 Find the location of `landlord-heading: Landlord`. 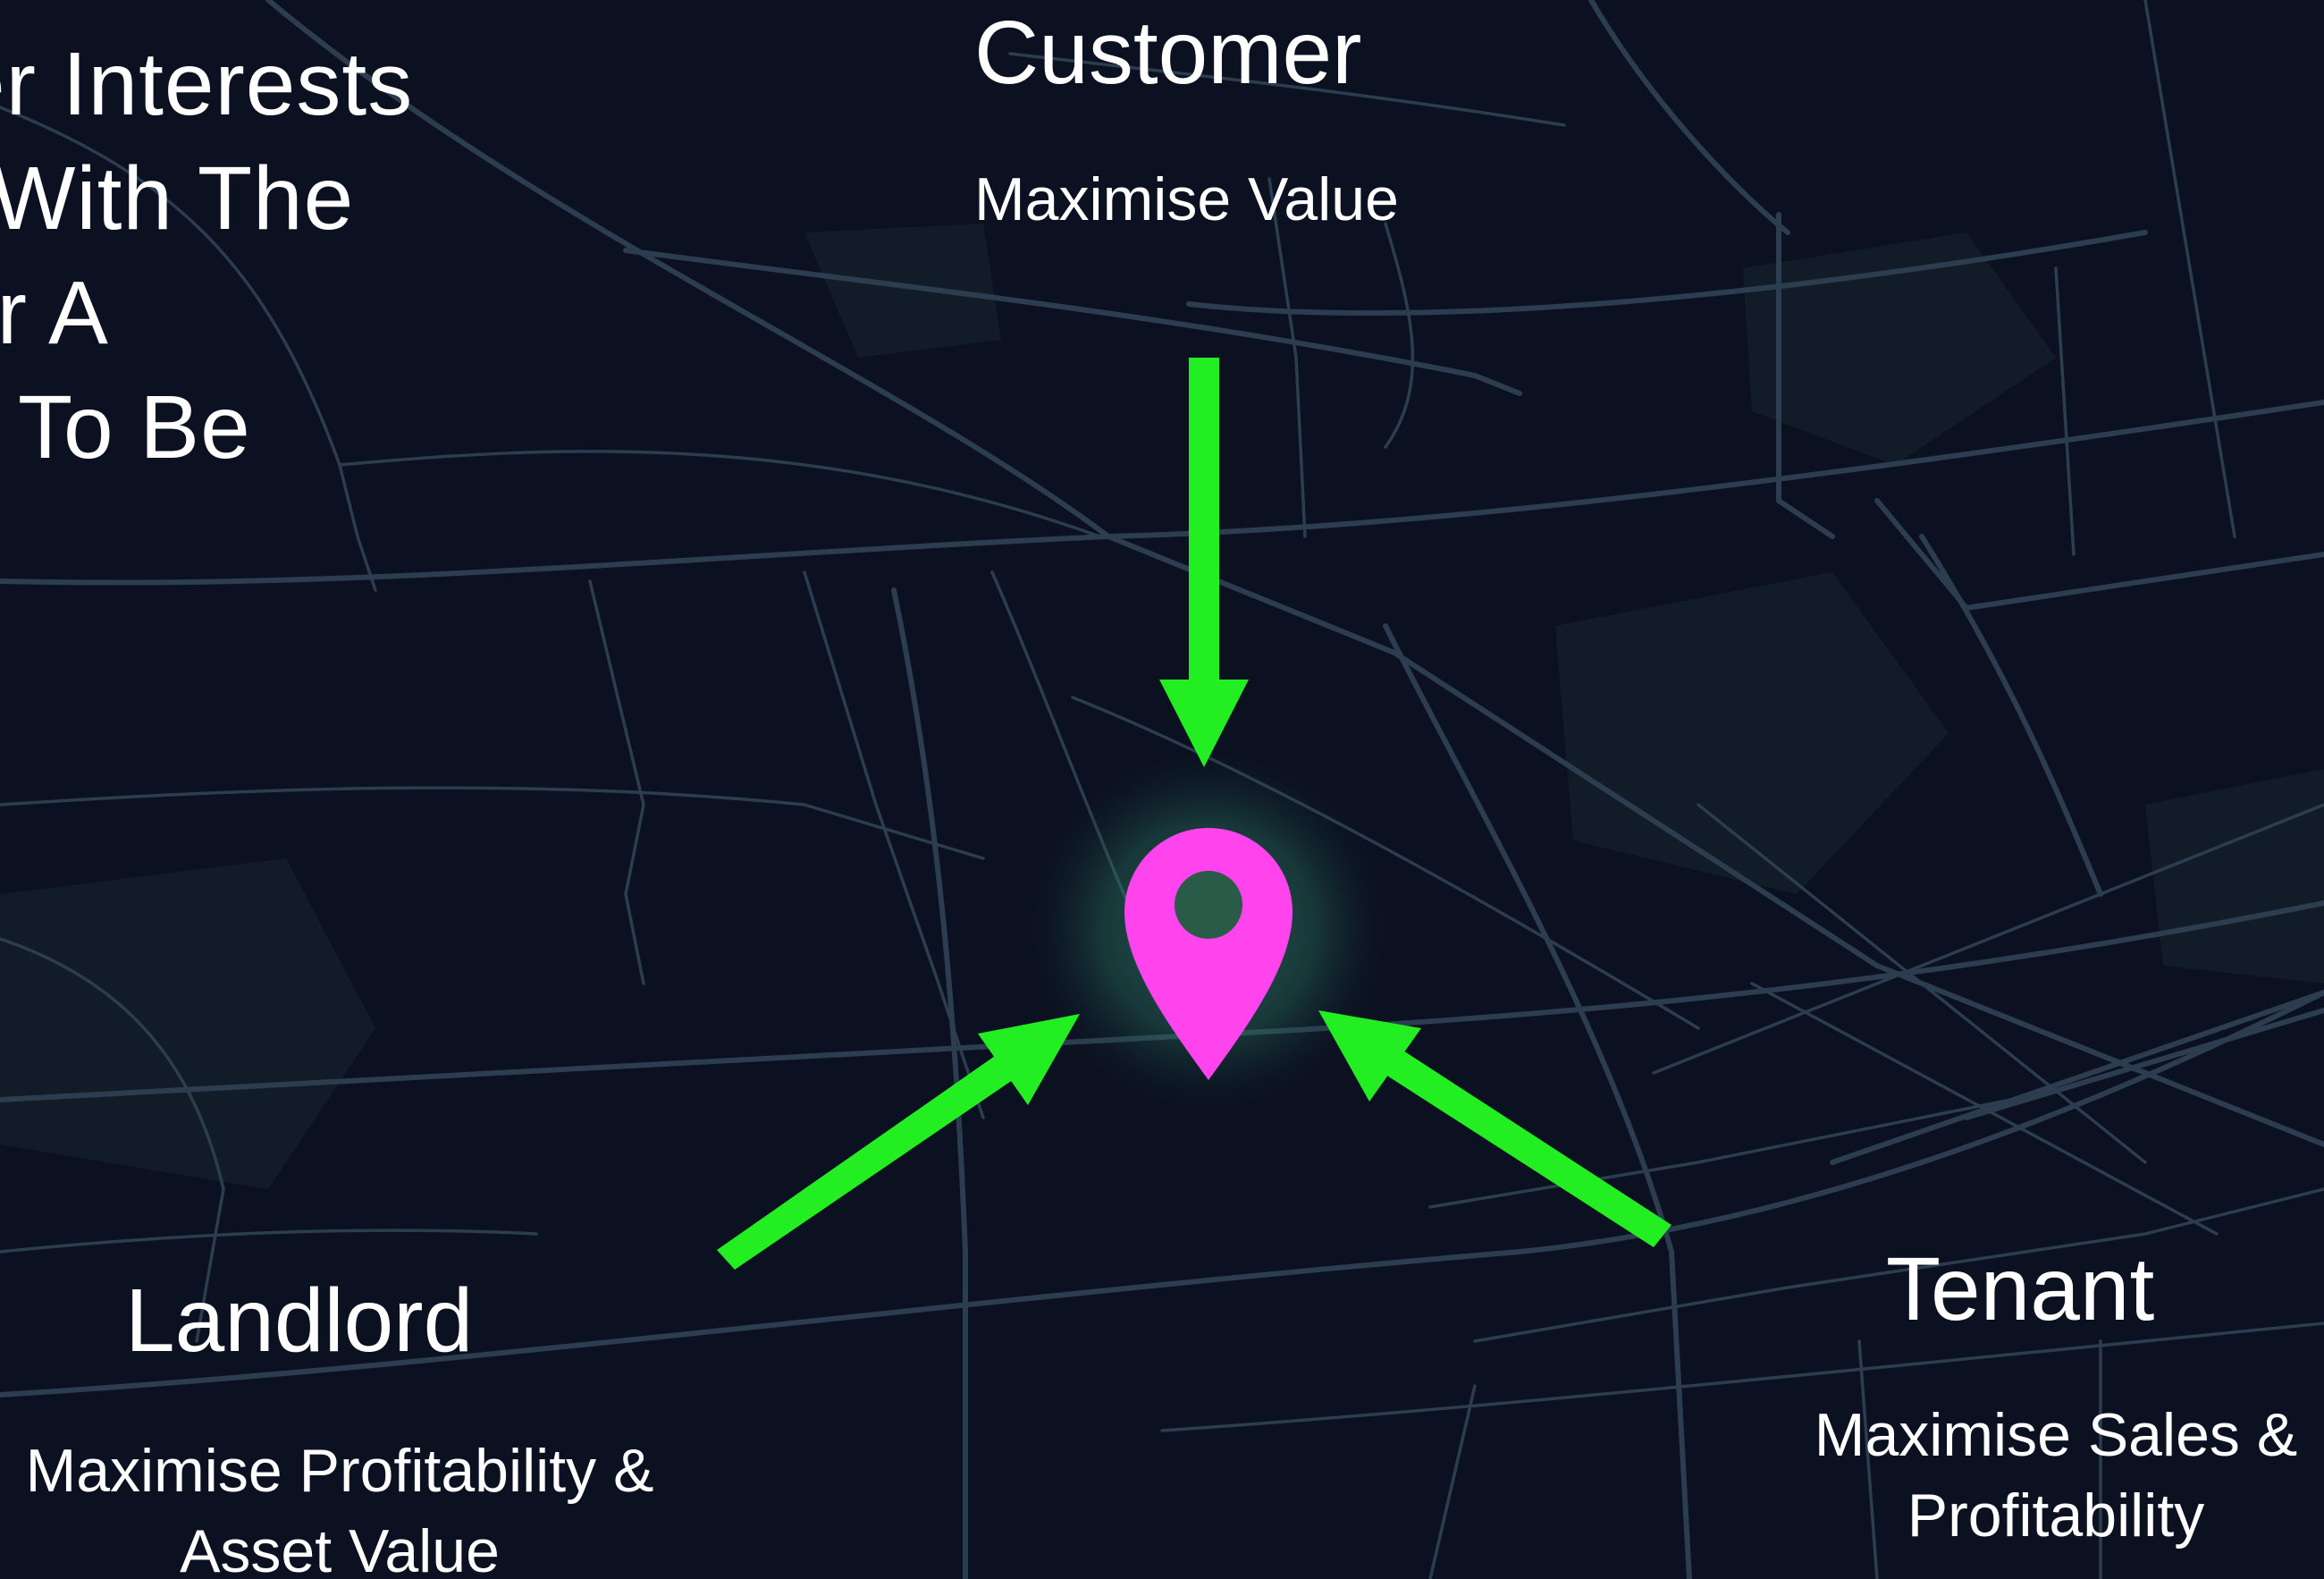

landlord-heading: Landlord is located at coordinates (299, 1321).